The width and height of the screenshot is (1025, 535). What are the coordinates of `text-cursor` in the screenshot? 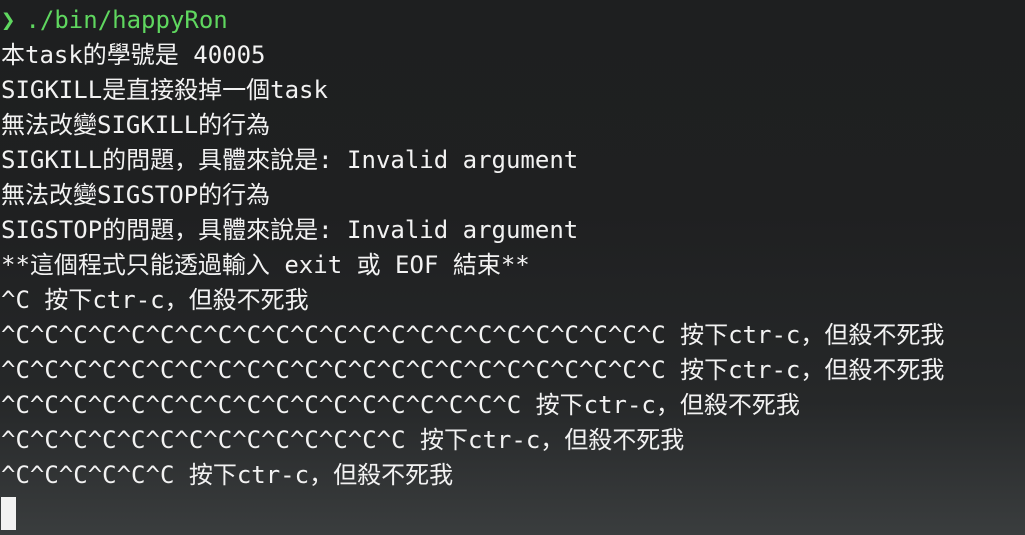 It's located at (8, 513).